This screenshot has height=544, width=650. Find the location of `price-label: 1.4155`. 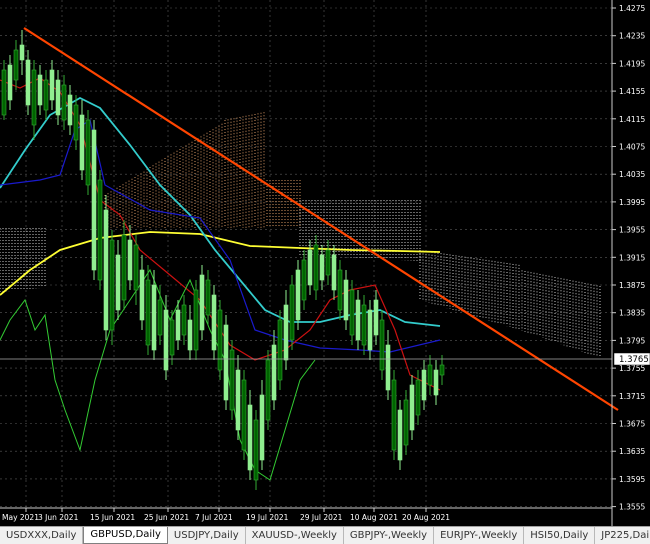

price-label: 1.4155 is located at coordinates (632, 91).